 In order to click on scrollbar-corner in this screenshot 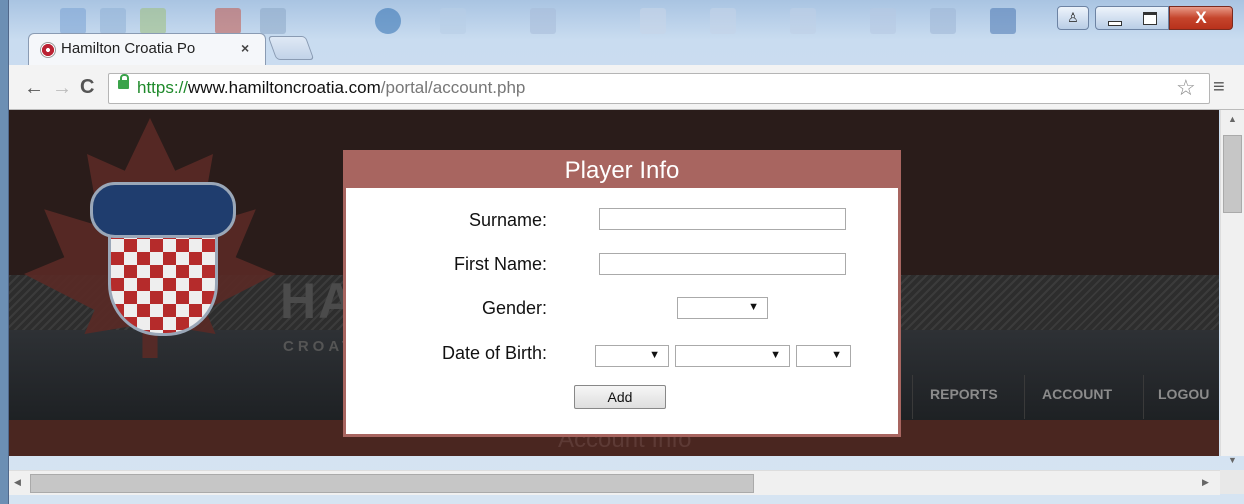, I will do `click(1232, 482)`.